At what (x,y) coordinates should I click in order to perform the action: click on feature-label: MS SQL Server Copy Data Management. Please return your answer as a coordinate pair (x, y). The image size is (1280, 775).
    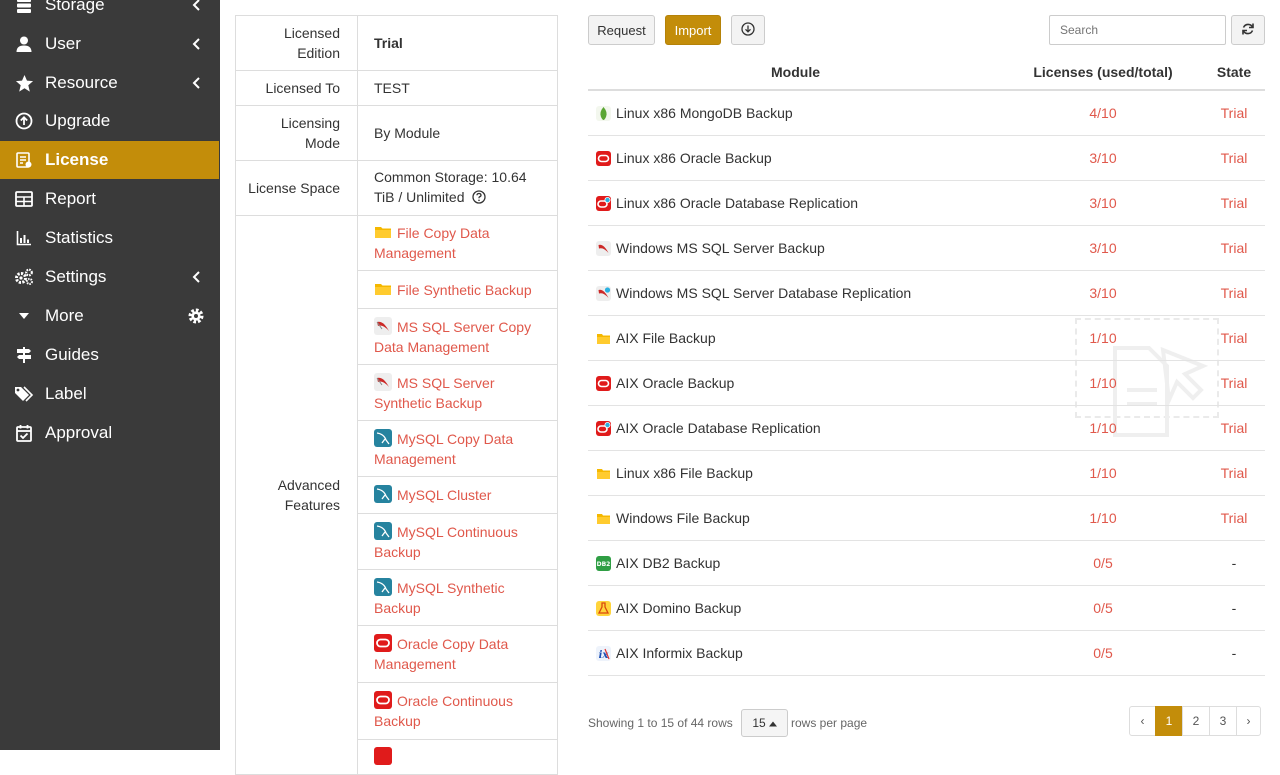
    Looking at the image, I should click on (453, 336).